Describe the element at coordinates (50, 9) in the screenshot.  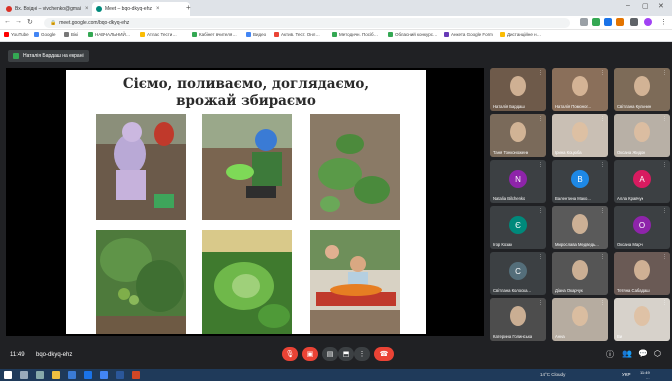
I see `tab-gmail: Вх. Вхідні – vivchenko@gmai ×` at that location.